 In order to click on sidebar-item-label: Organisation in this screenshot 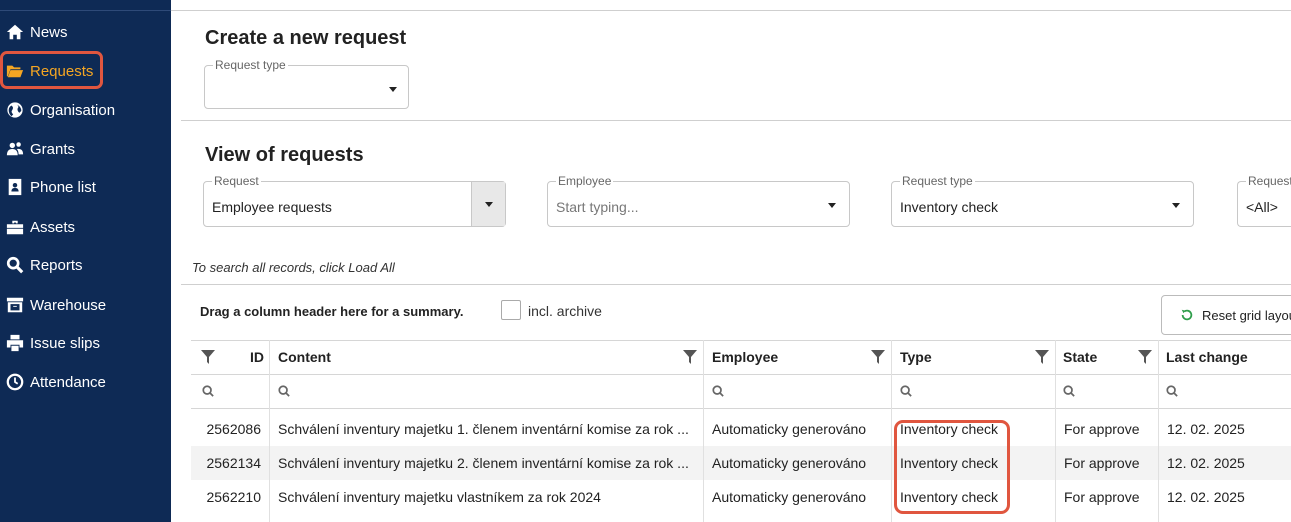, I will do `click(73, 110)`.